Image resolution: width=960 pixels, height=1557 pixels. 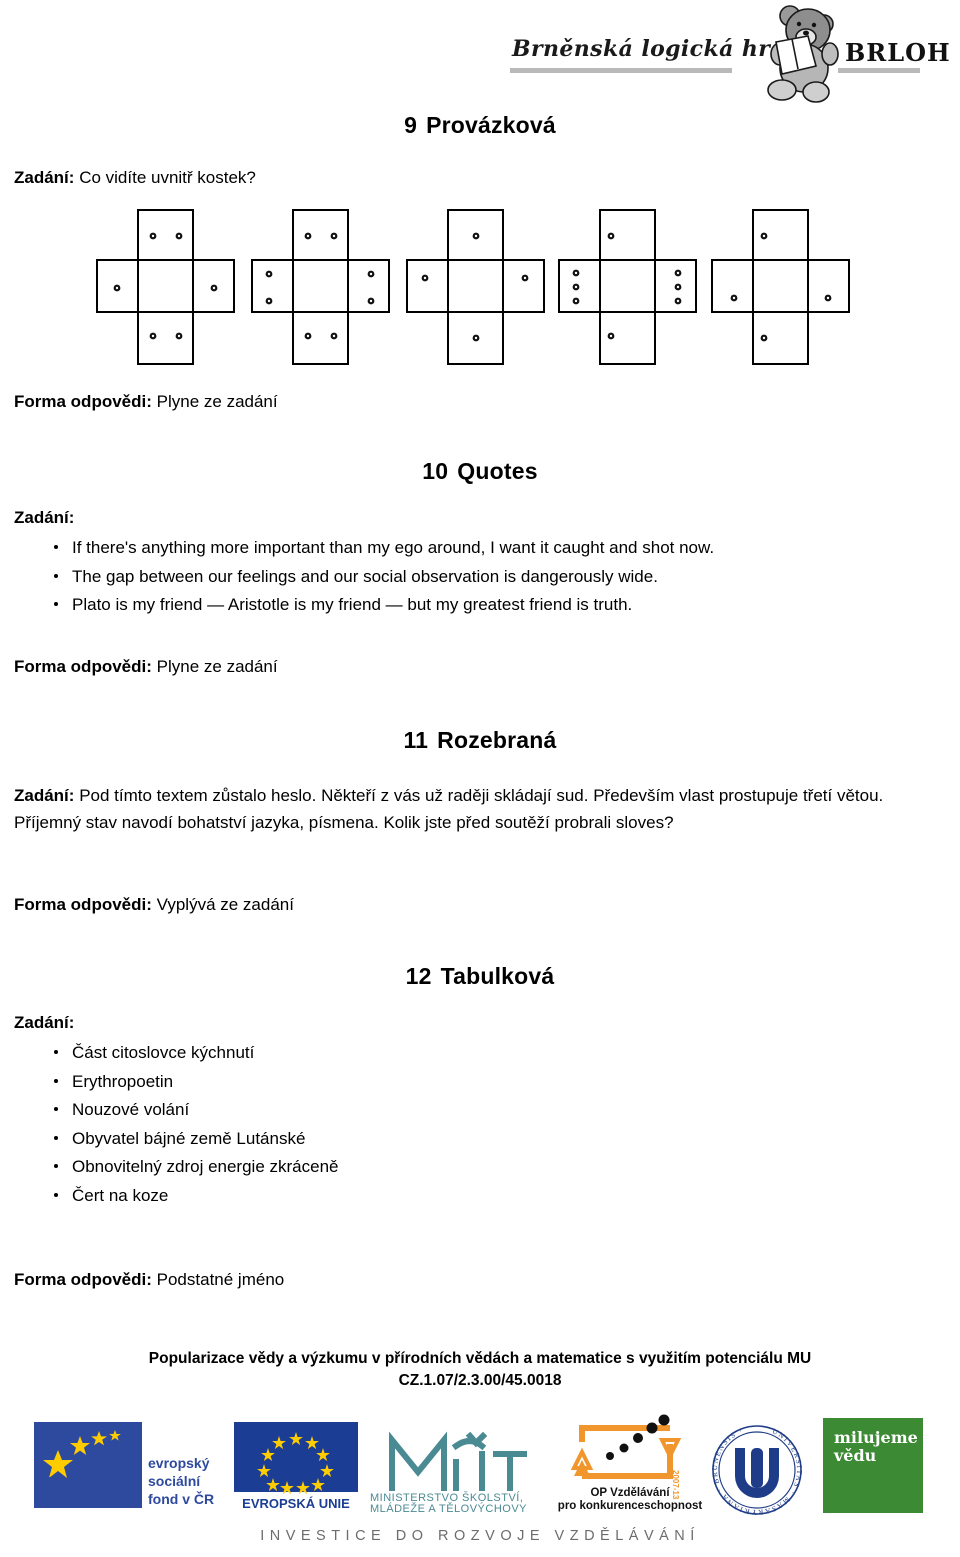 What do you see at coordinates (179, 1463) in the screenshot?
I see `svg-text: evropský` at bounding box center [179, 1463].